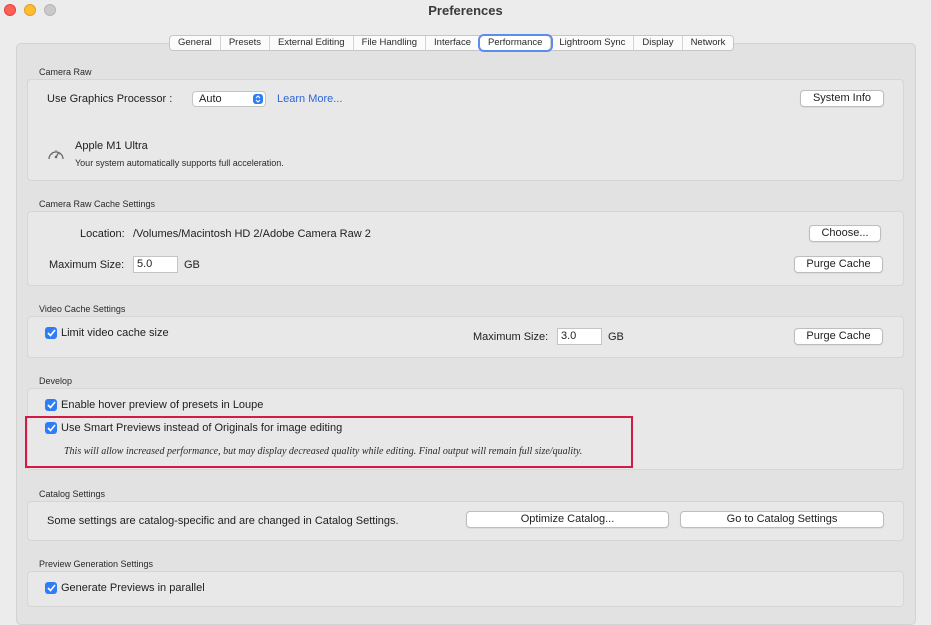  I want to click on develop-section-label: Develop, so click(56, 381).